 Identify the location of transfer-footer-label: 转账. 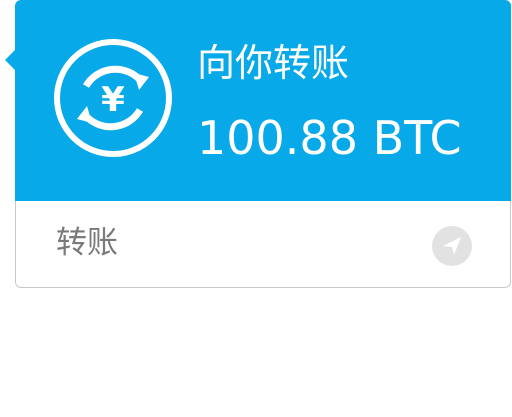
(87, 243).